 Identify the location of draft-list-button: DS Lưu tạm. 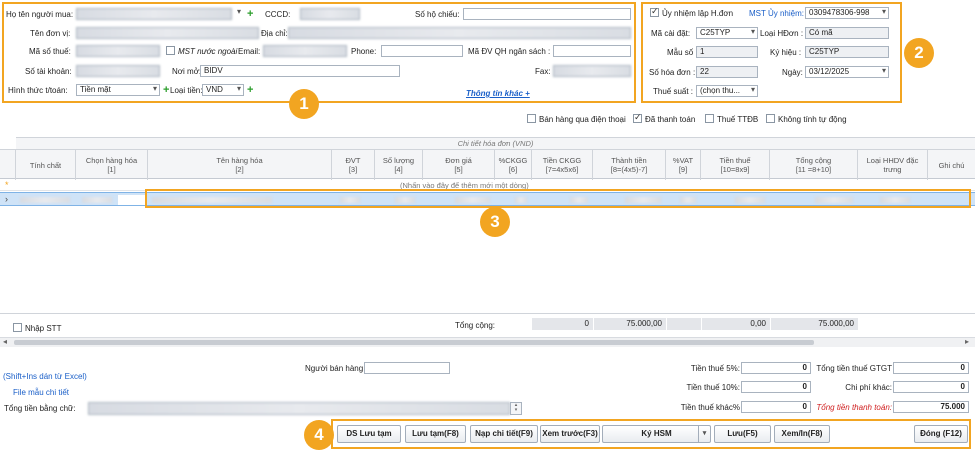
(369, 434).